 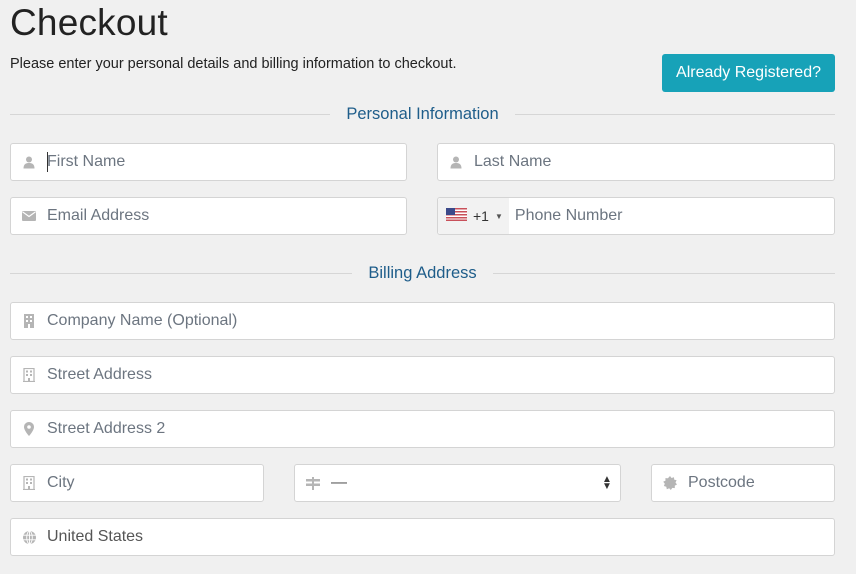 I want to click on last-name-field, so click(x=636, y=162).